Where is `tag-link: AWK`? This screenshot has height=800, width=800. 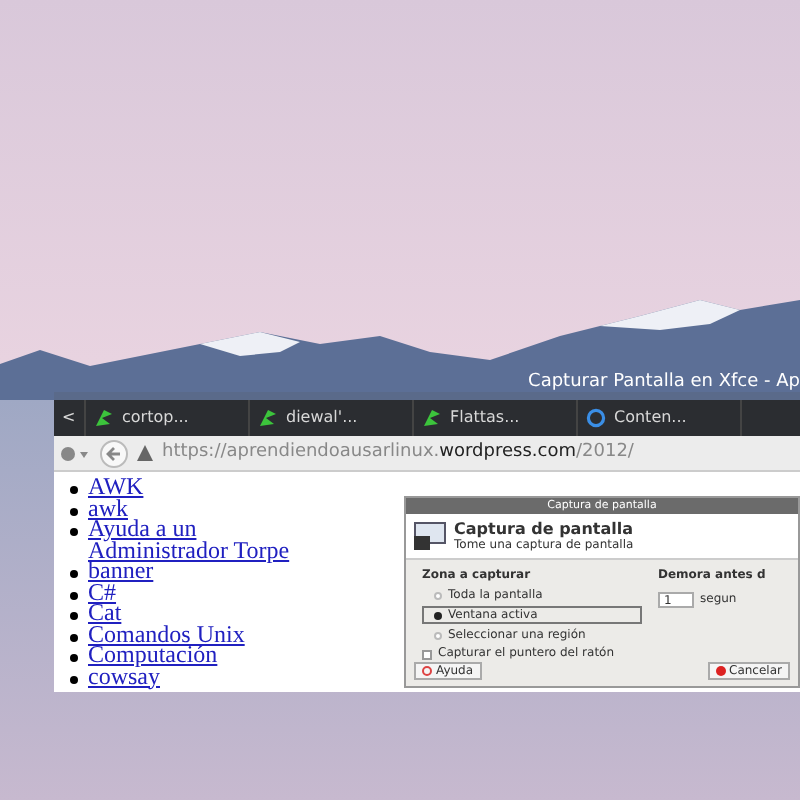
tag-link: AWK is located at coordinates (116, 486).